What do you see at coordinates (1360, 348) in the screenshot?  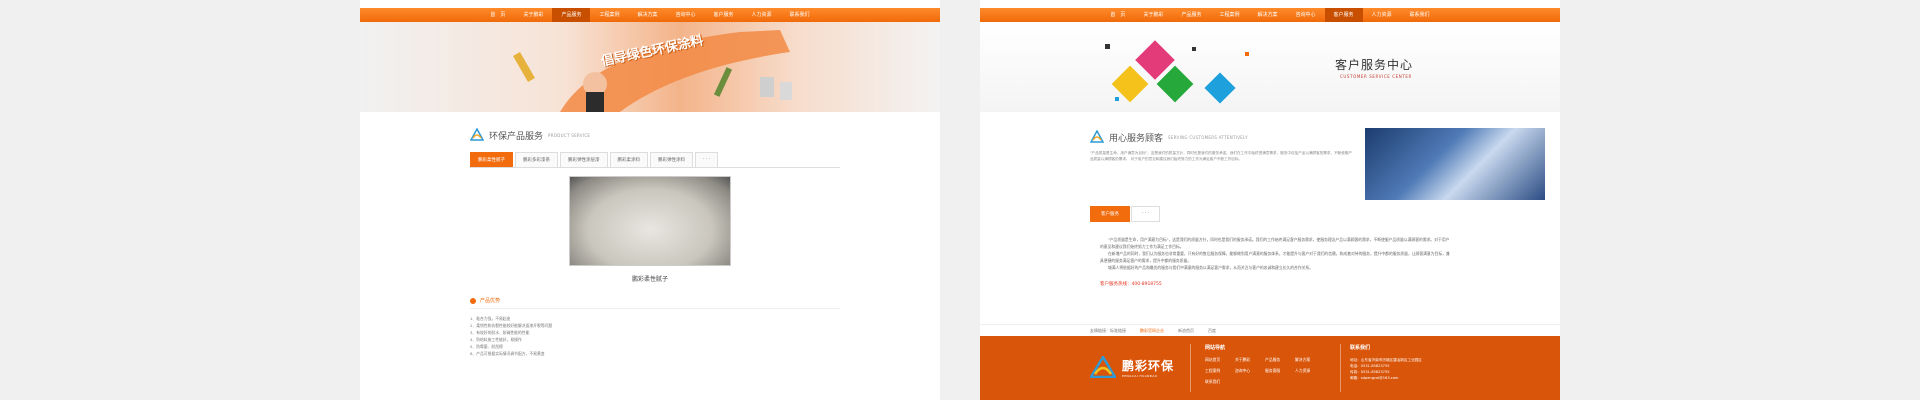 I see `footer-contact-title: 联系我们` at bounding box center [1360, 348].